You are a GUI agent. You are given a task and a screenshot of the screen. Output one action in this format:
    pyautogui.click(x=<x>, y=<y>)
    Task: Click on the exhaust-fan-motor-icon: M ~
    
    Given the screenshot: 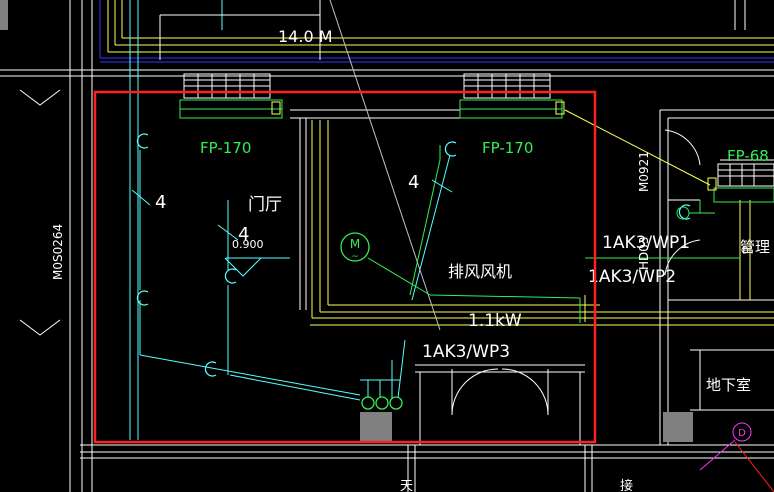 What is the action you would take?
    pyautogui.click(x=355, y=247)
    